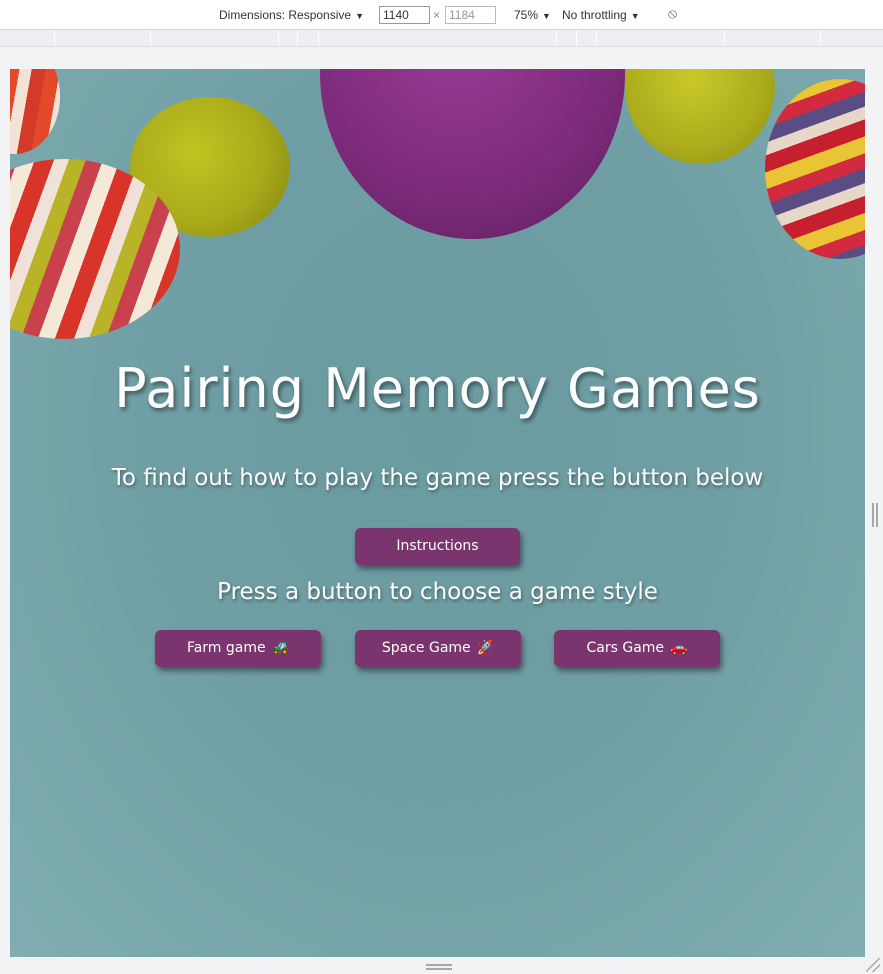  Describe the element at coordinates (441, 38) in the screenshot. I see `media-query-bar` at that location.